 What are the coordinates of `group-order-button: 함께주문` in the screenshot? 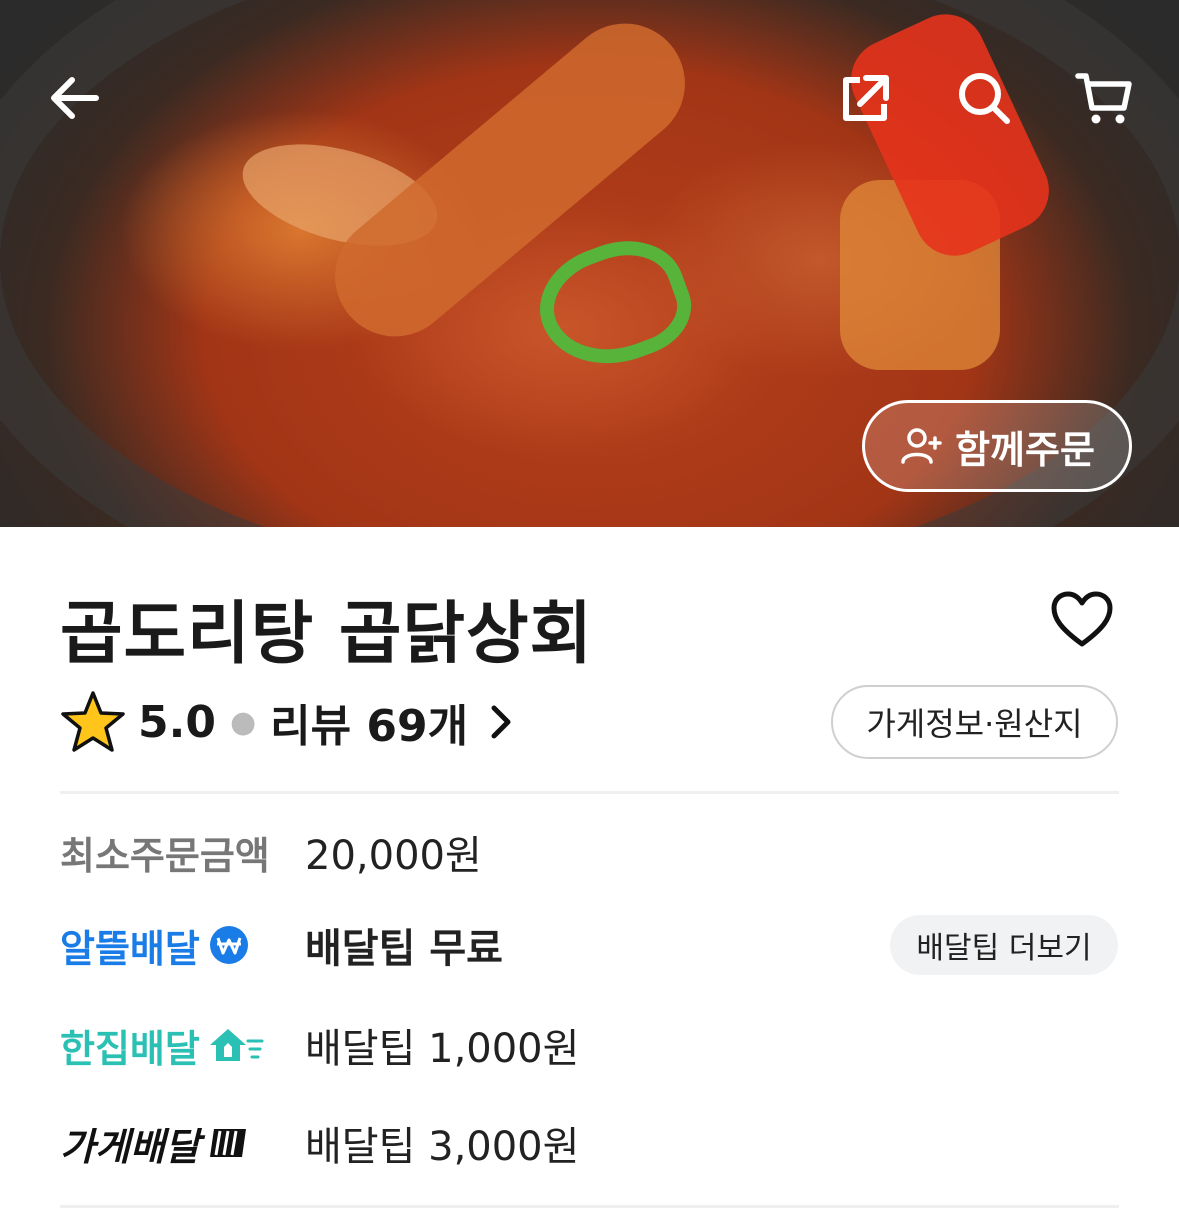 It's located at (997, 446).